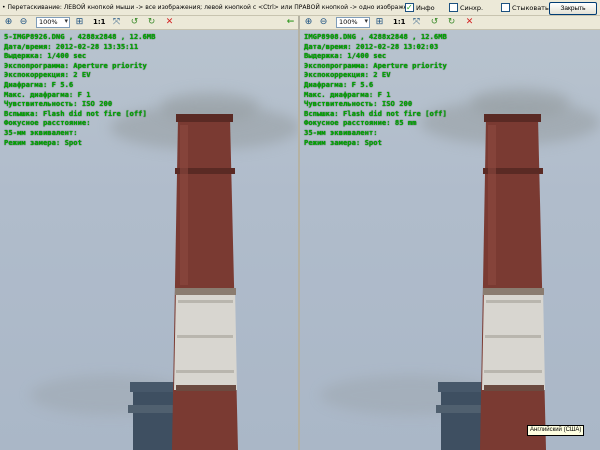 Image resolution: width=600 pixels, height=450 pixels. Describe the element at coordinates (41, 132) in the screenshot. I see `left-focal35: 35-мм эквивалент:` at that location.